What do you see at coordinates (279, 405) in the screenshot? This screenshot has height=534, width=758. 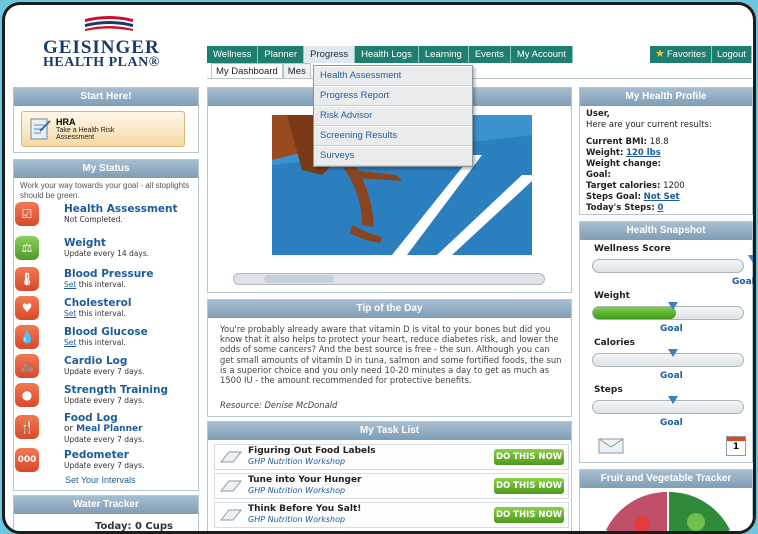 I see `tip-resource: Resource: Denise McDonald` at bounding box center [279, 405].